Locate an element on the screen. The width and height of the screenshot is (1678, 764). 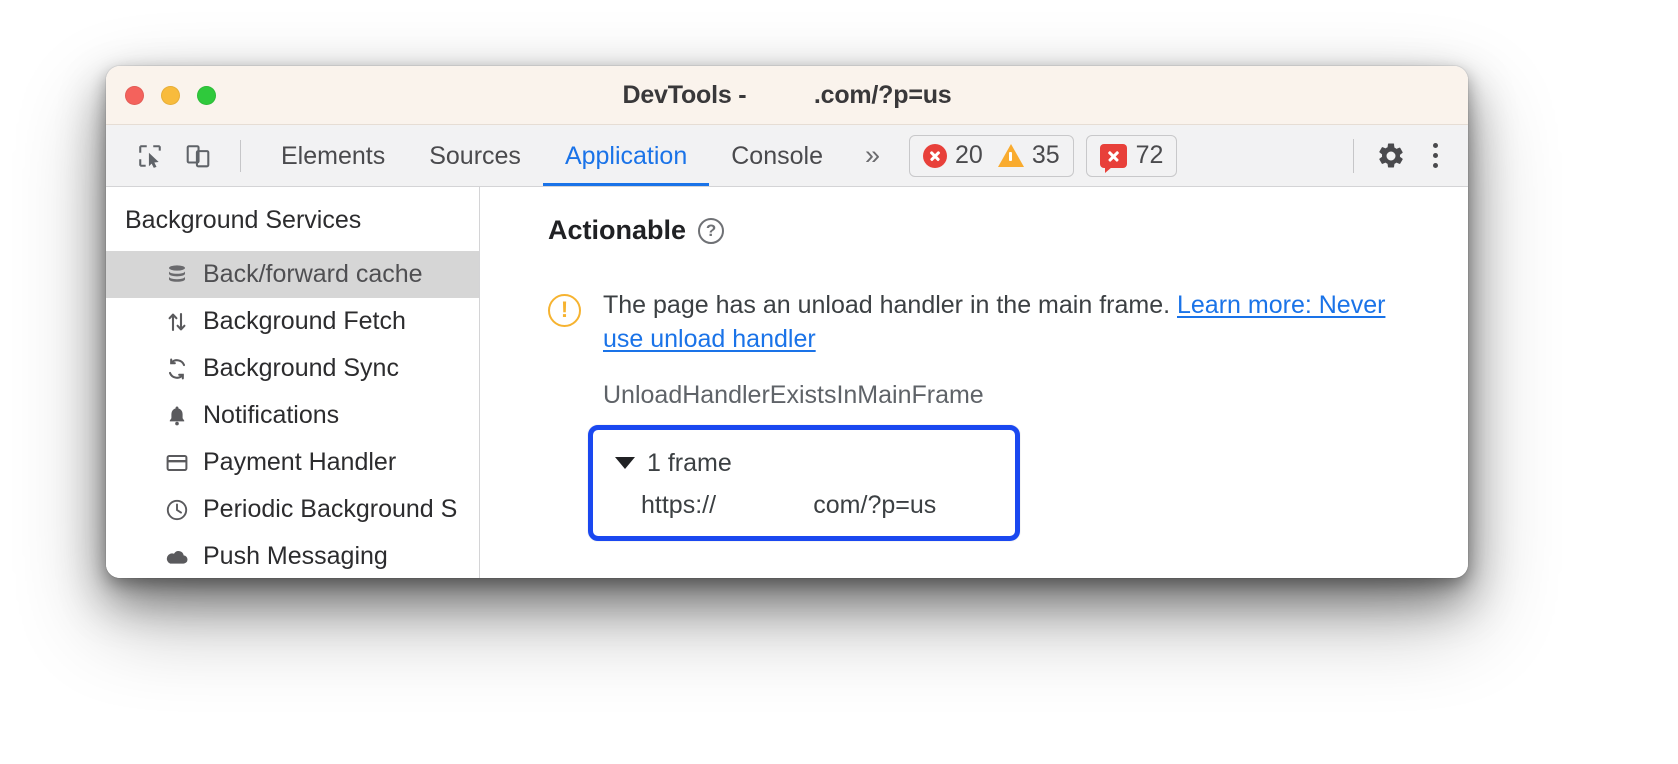
warning-exclamation-circle-icon is located at coordinates (564, 310).